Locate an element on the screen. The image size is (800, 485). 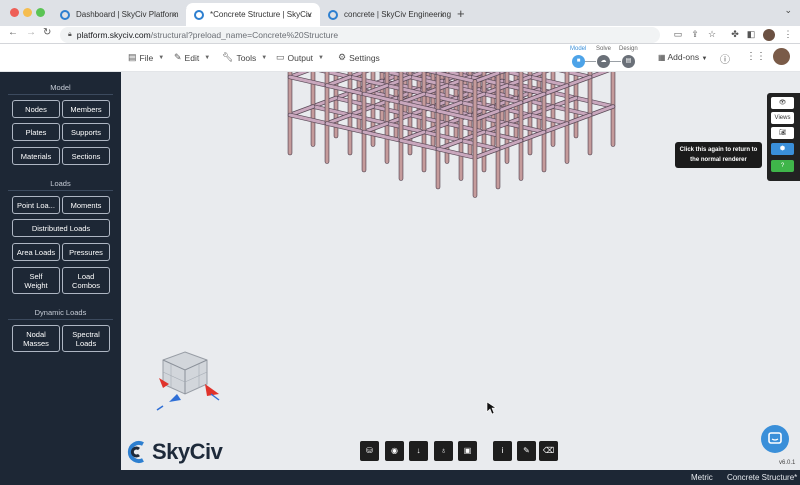
down-arrow-icon: ↓ is located at coordinates (418, 451).